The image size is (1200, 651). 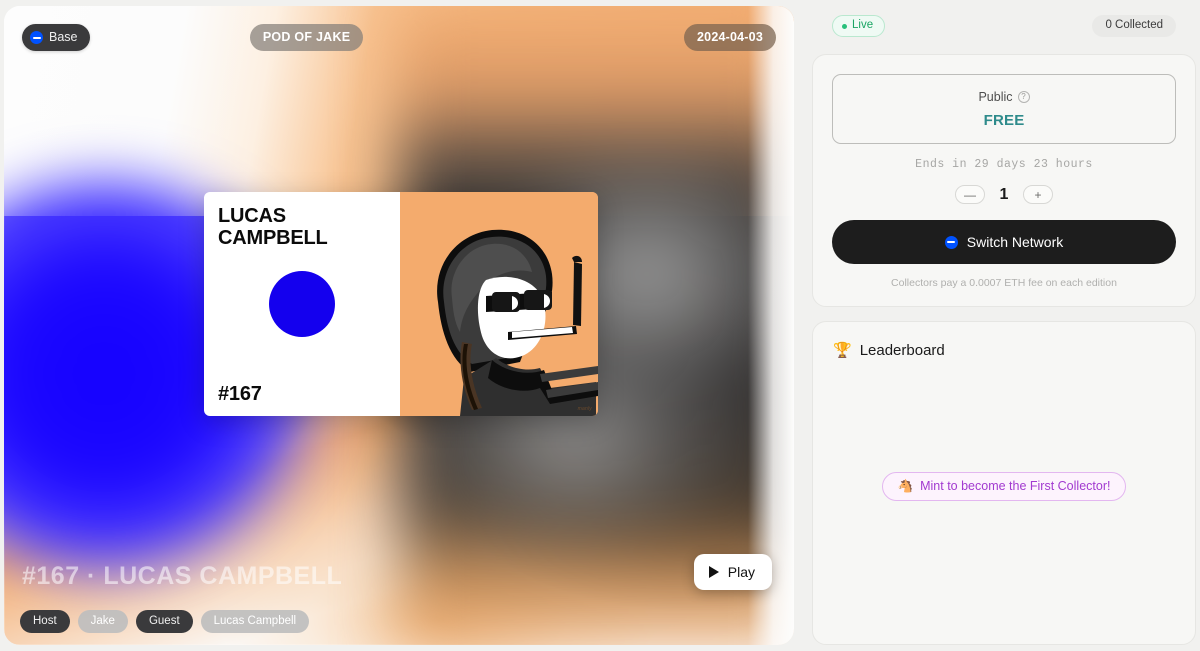 I want to click on tag-host-name: Jake, so click(x=102, y=621).